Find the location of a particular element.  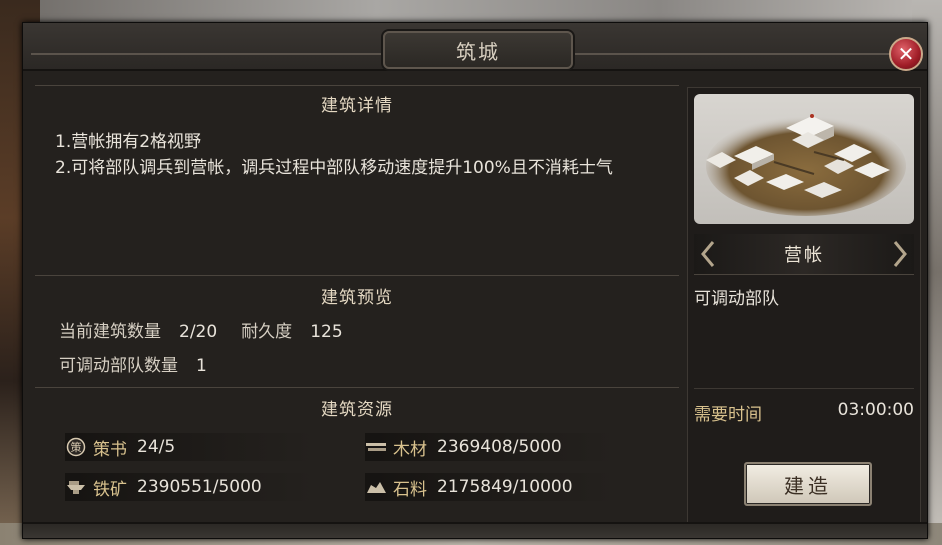

build-button: 建造 is located at coordinates (808, 484).